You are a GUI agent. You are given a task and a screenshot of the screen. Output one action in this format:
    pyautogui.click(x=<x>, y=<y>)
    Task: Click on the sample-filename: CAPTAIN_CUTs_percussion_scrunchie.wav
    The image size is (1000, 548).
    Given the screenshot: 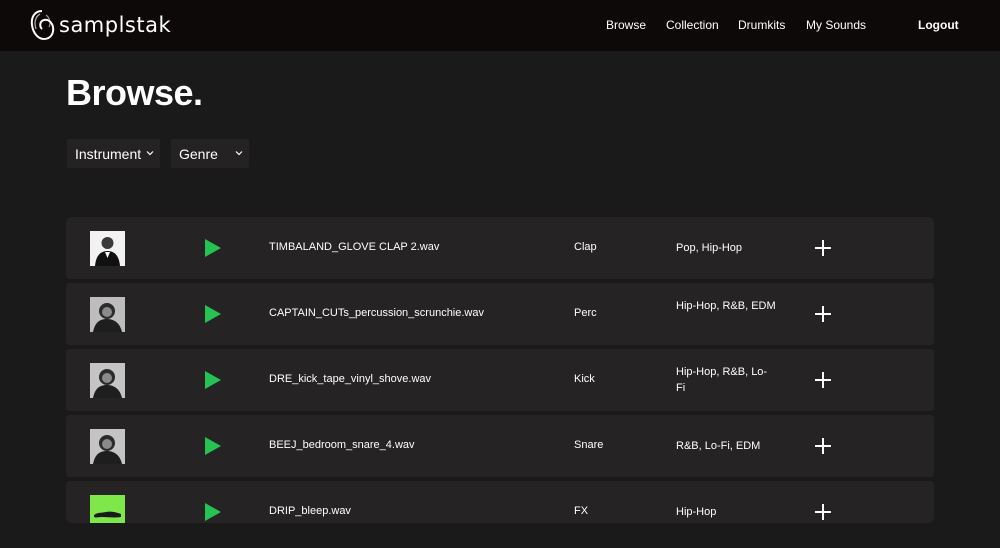 What is the action you would take?
    pyautogui.click(x=376, y=313)
    